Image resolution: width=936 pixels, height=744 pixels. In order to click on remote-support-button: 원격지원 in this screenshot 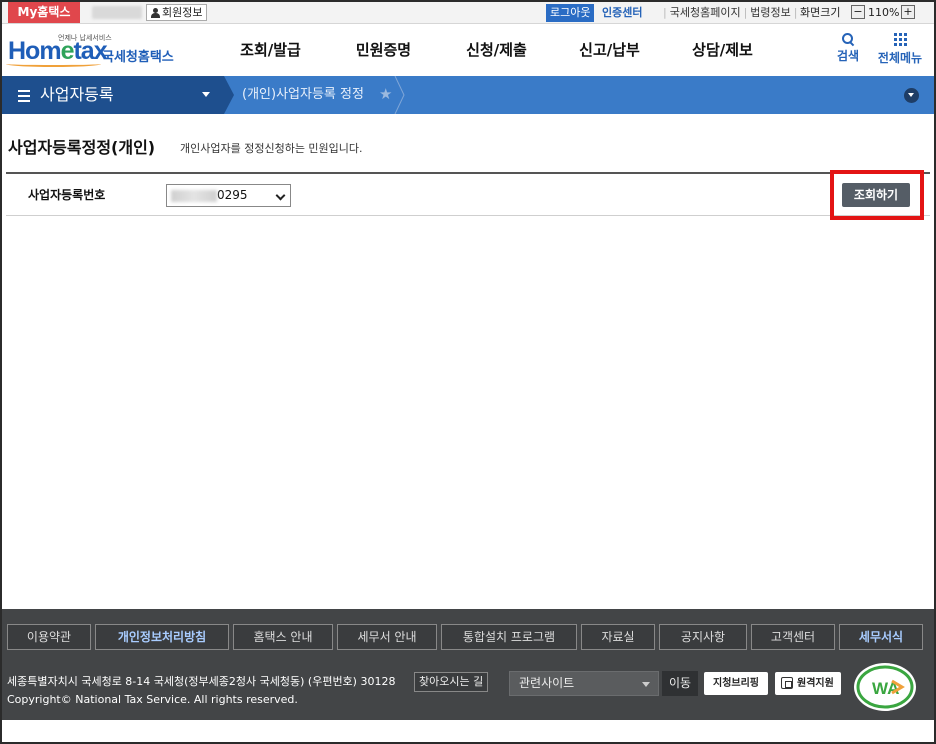, I will do `click(808, 683)`.